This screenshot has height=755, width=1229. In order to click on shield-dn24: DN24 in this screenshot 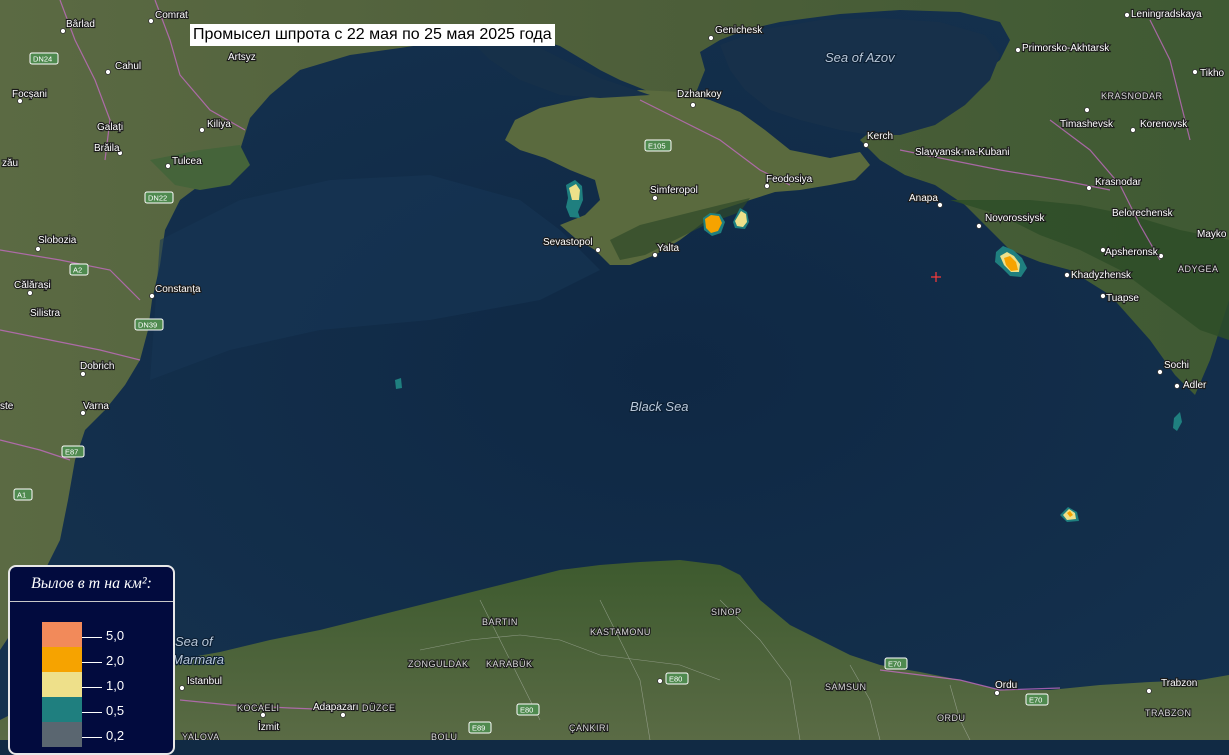, I will do `click(44, 58)`.